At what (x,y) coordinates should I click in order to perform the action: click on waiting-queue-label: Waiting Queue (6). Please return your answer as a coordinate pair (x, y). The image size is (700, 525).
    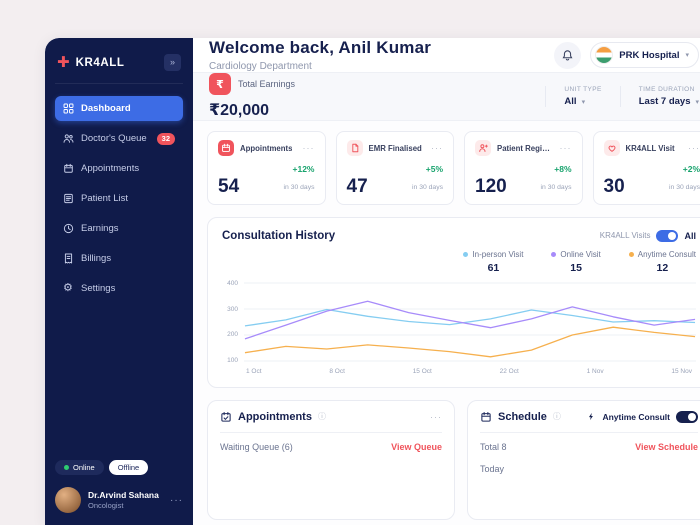
    Looking at the image, I should click on (256, 446).